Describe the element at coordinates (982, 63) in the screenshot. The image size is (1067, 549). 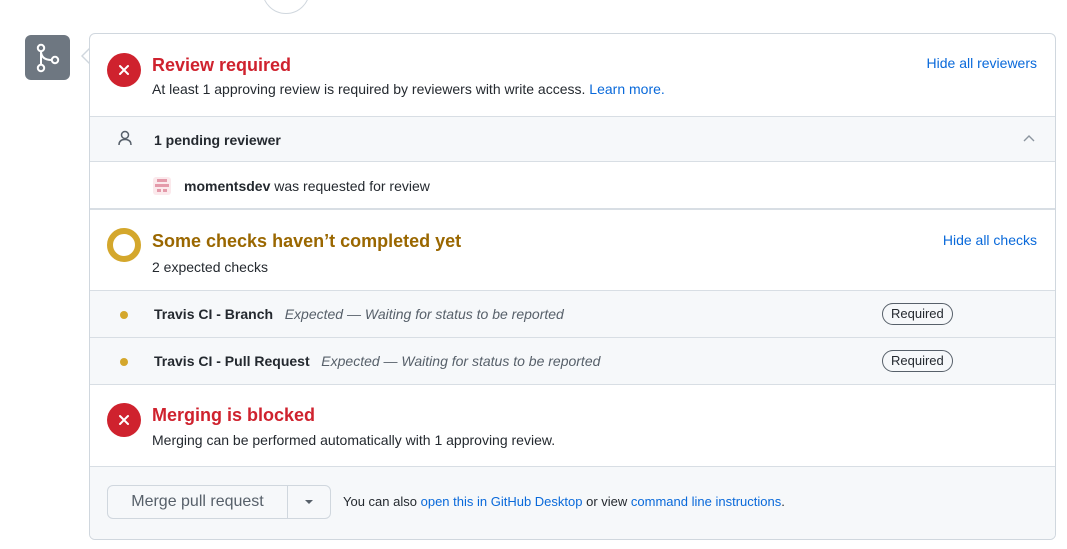
I see `hide-all-reviewers-link: Hide all reviewers` at that location.